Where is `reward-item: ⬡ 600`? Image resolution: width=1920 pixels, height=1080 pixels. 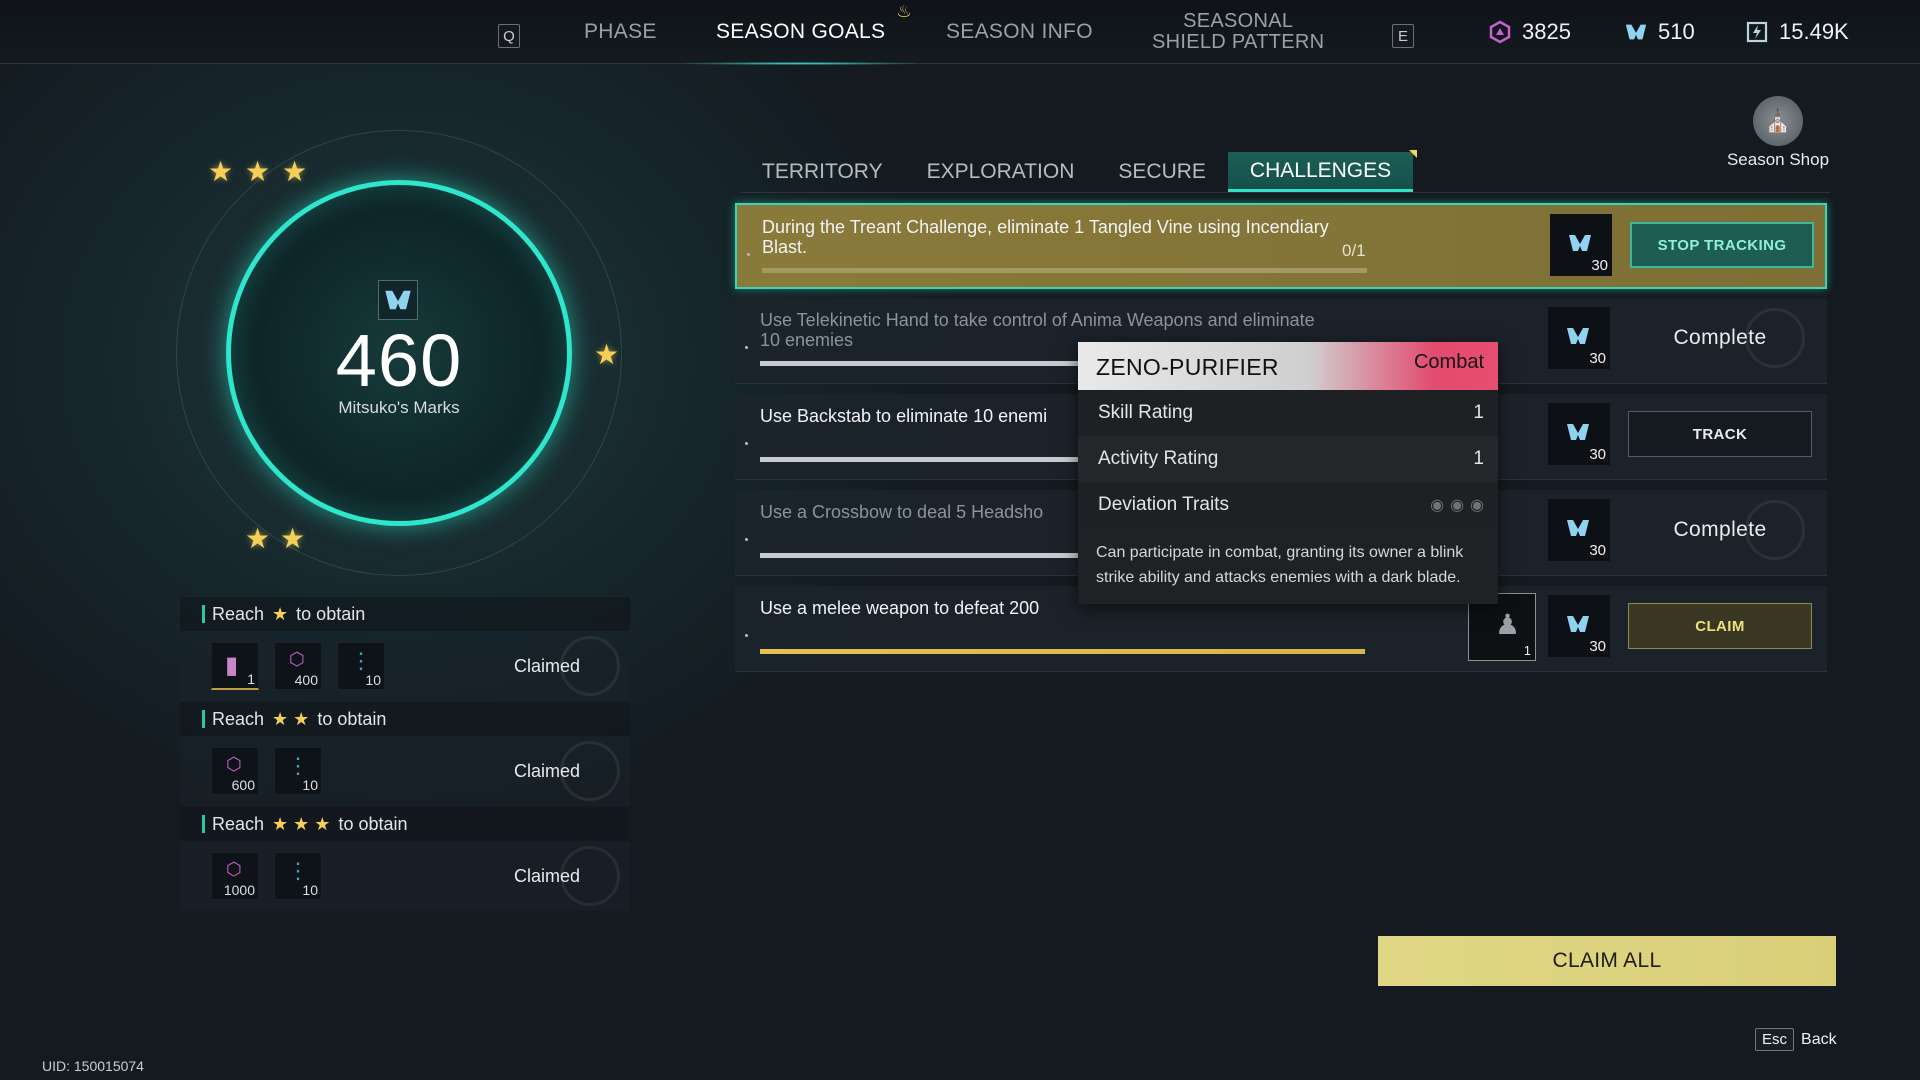 reward-item: ⬡ 600 is located at coordinates (235, 771).